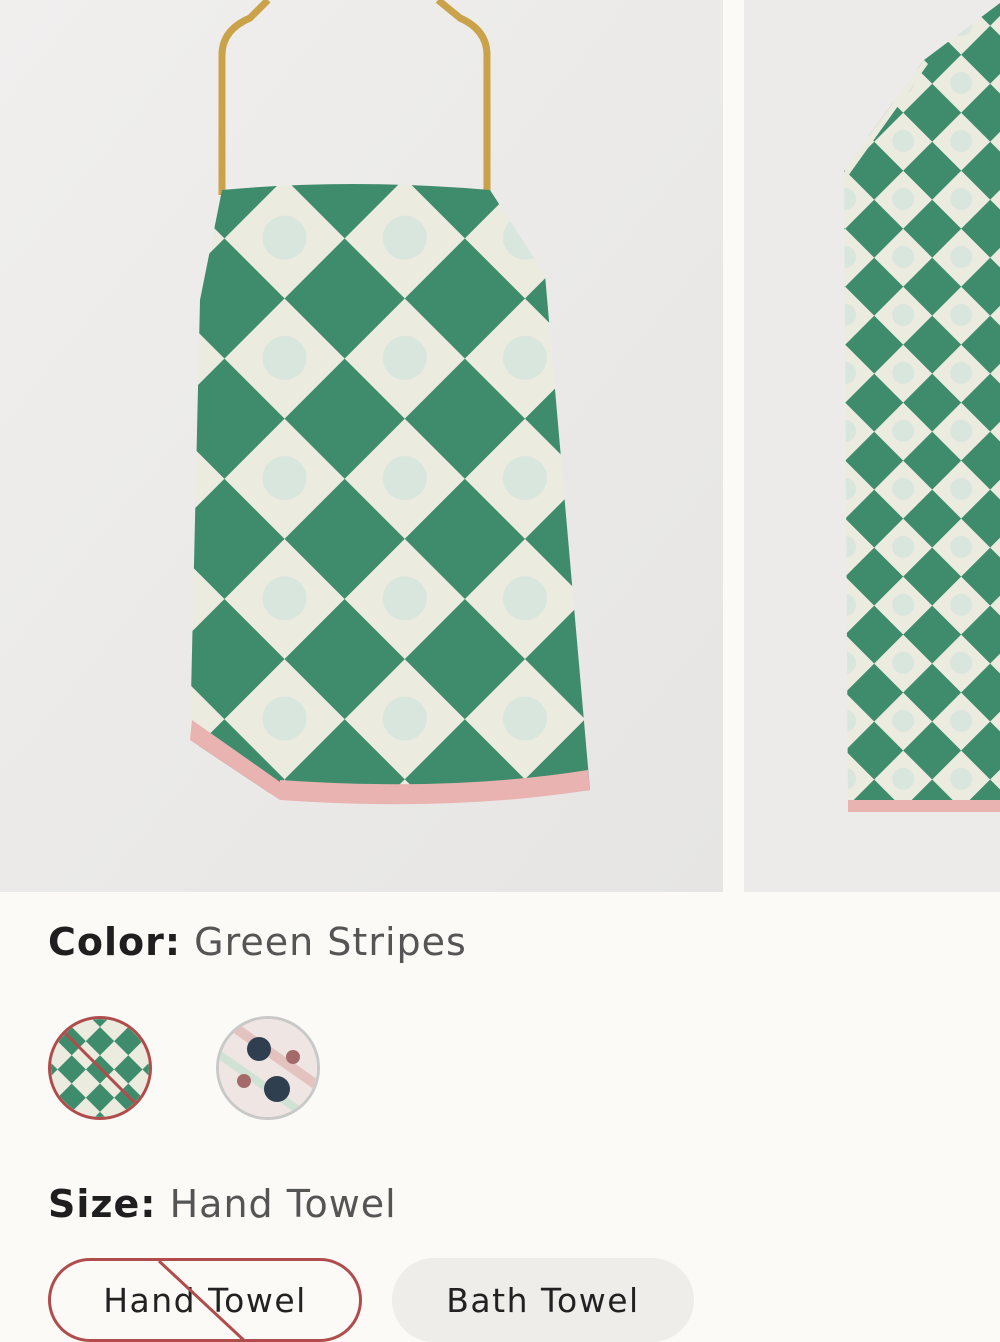  I want to click on size-label: Size:, so click(102, 1204).